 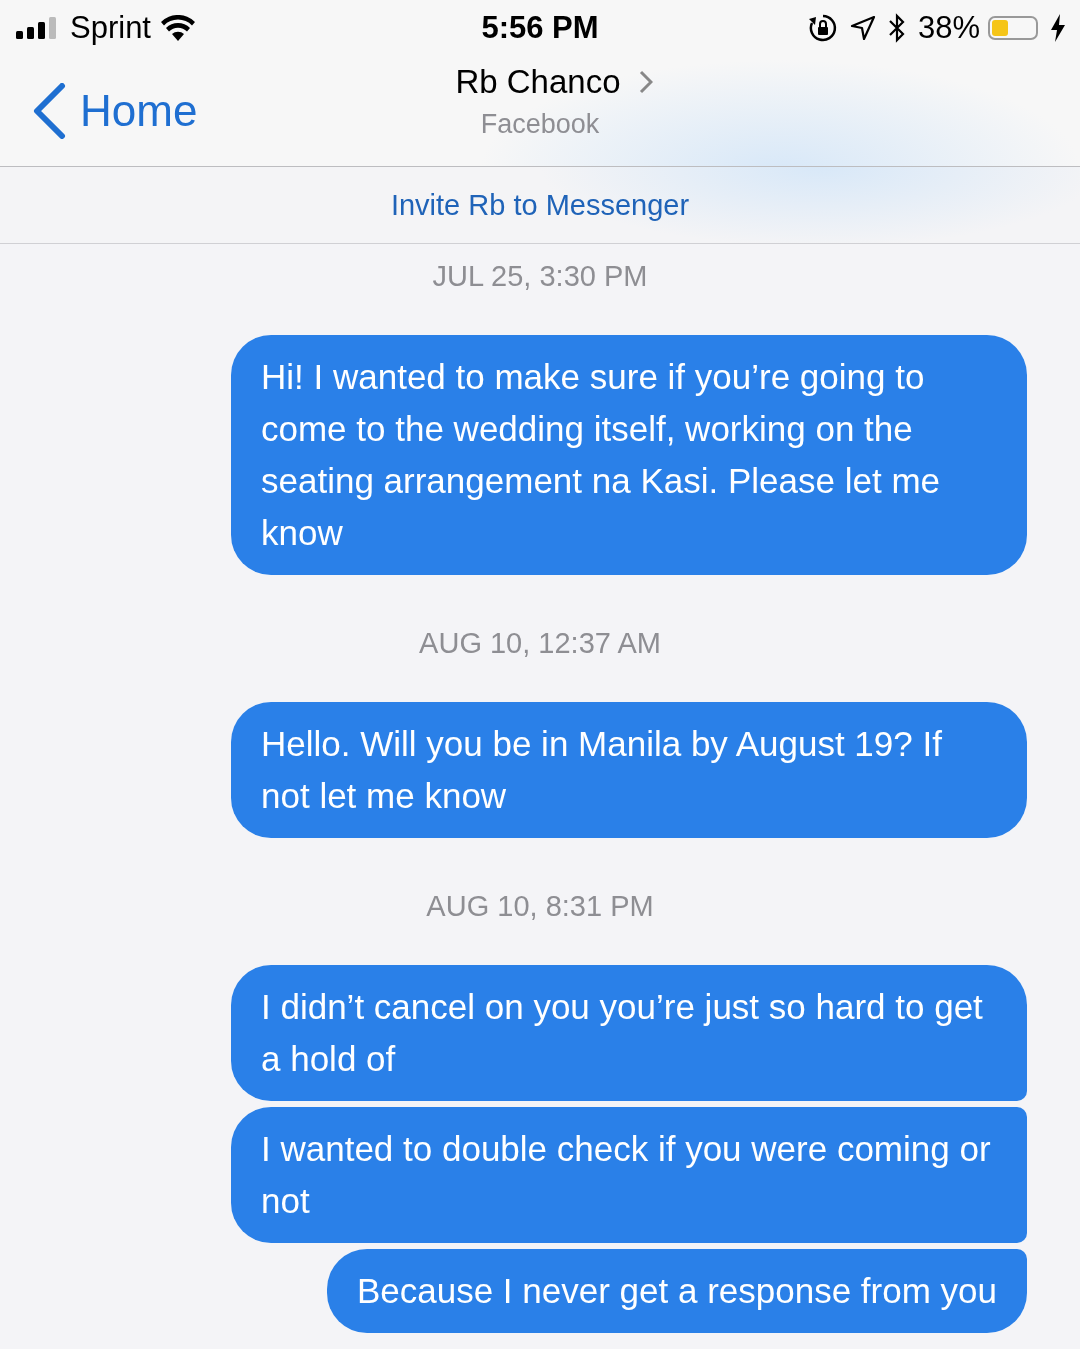 What do you see at coordinates (822, 27) in the screenshot?
I see `rotation-lock-icon` at bounding box center [822, 27].